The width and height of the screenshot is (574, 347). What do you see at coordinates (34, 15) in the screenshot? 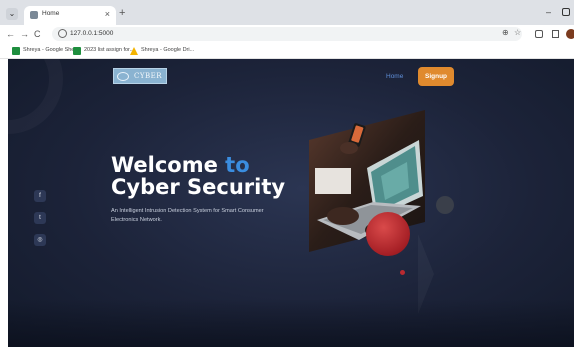
I see `tab-favicon-icon` at bounding box center [34, 15].